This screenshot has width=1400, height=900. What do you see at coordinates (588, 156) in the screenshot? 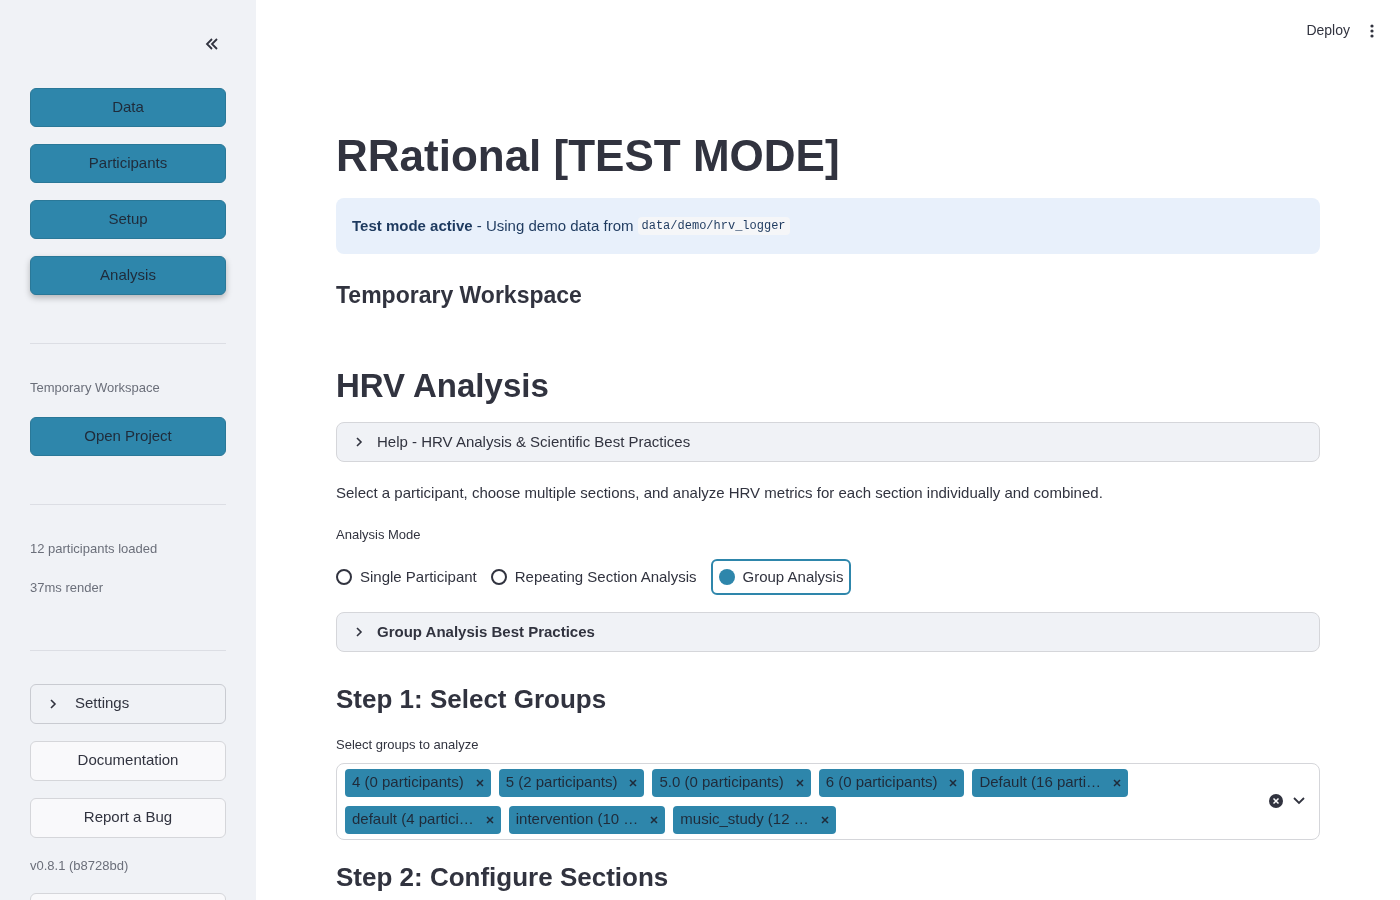
I see `page-title: RRational [TEST MODE]` at bounding box center [588, 156].